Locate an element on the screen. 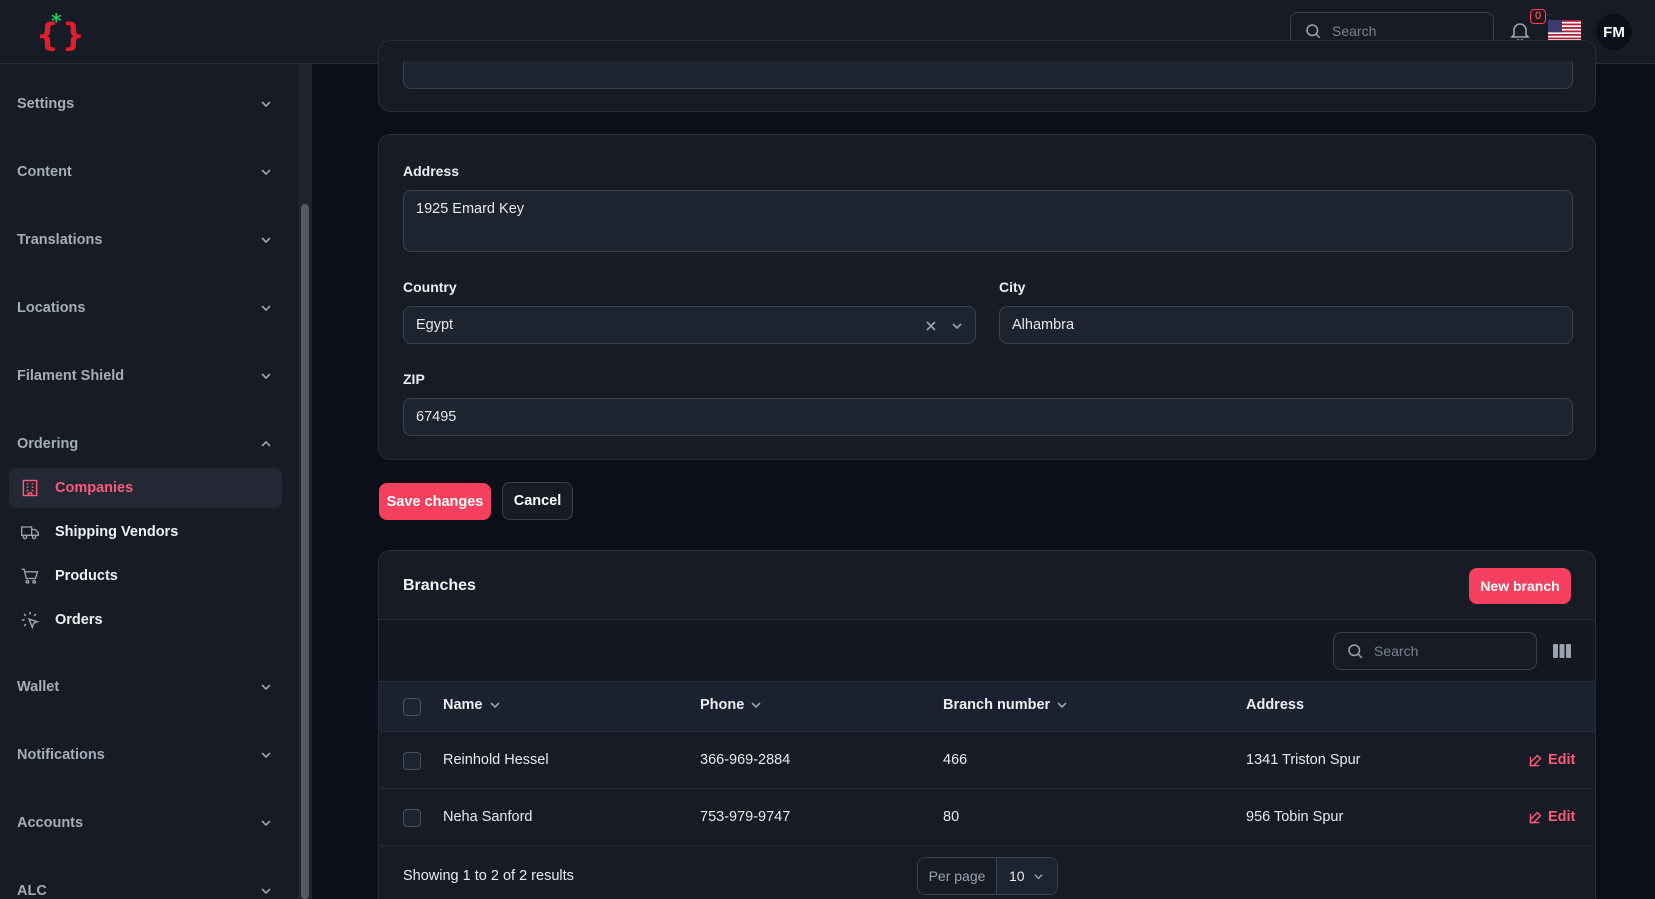  country-label: Country is located at coordinates (430, 287).